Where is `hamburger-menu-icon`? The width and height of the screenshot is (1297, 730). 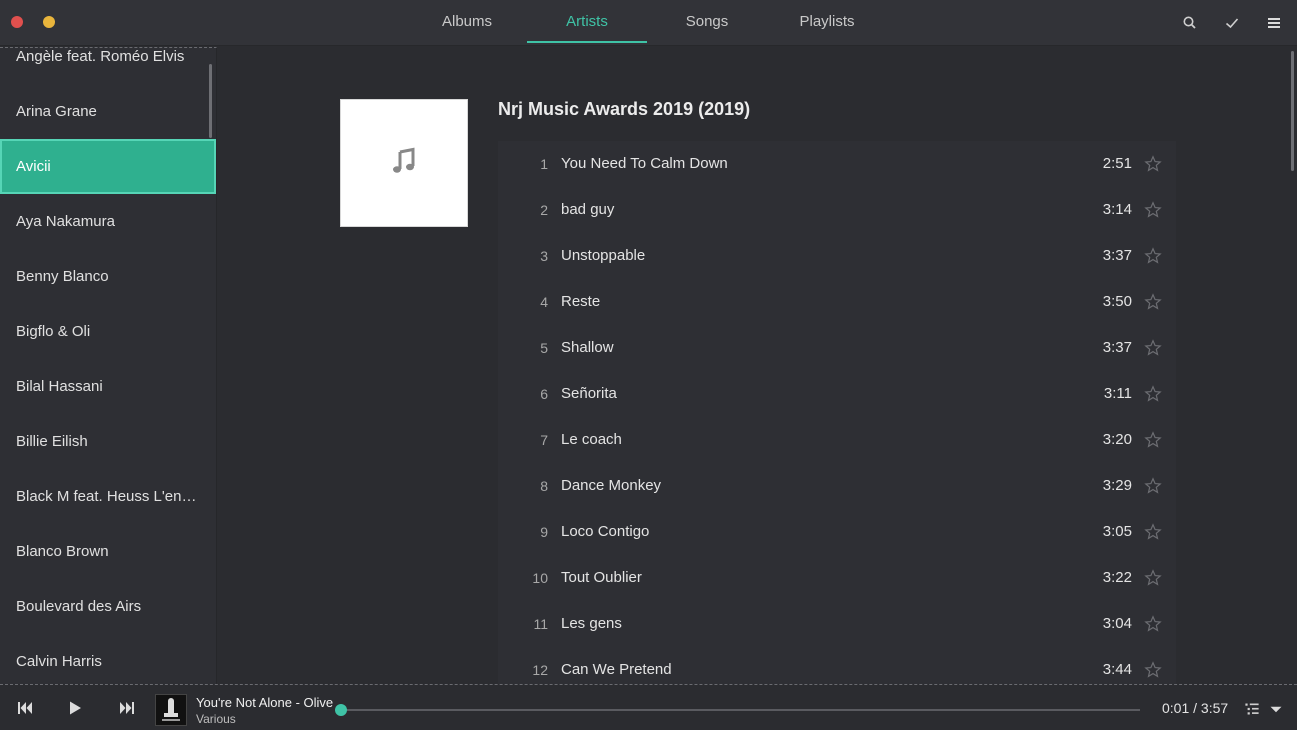 hamburger-menu-icon is located at coordinates (1274, 23).